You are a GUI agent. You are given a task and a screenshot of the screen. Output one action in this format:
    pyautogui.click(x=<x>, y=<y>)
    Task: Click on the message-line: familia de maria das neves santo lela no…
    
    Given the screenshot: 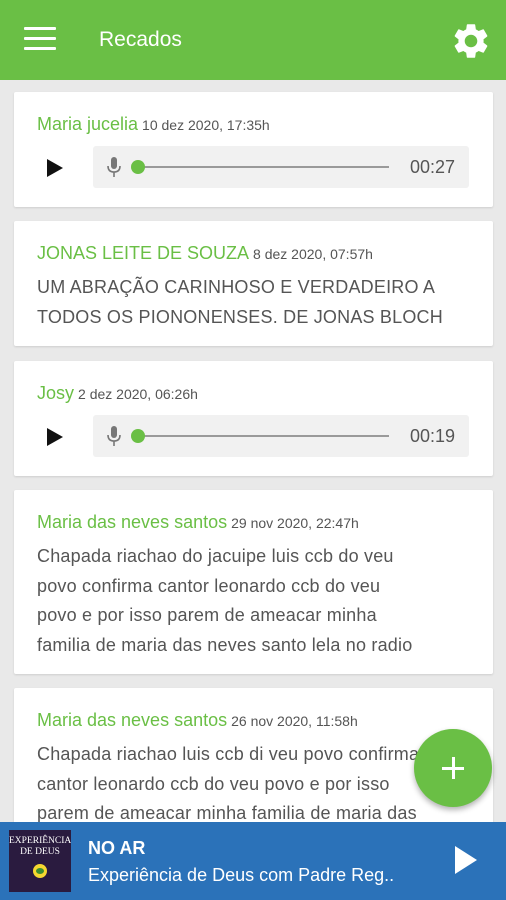 What is the action you would take?
    pyautogui.click(x=225, y=644)
    